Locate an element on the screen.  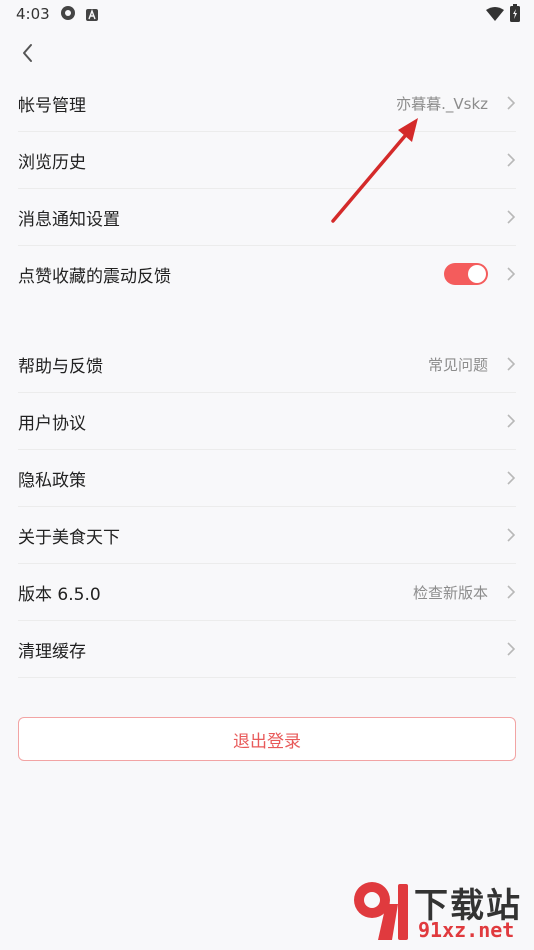
row-label: 消息通知设置 is located at coordinates (69, 219).